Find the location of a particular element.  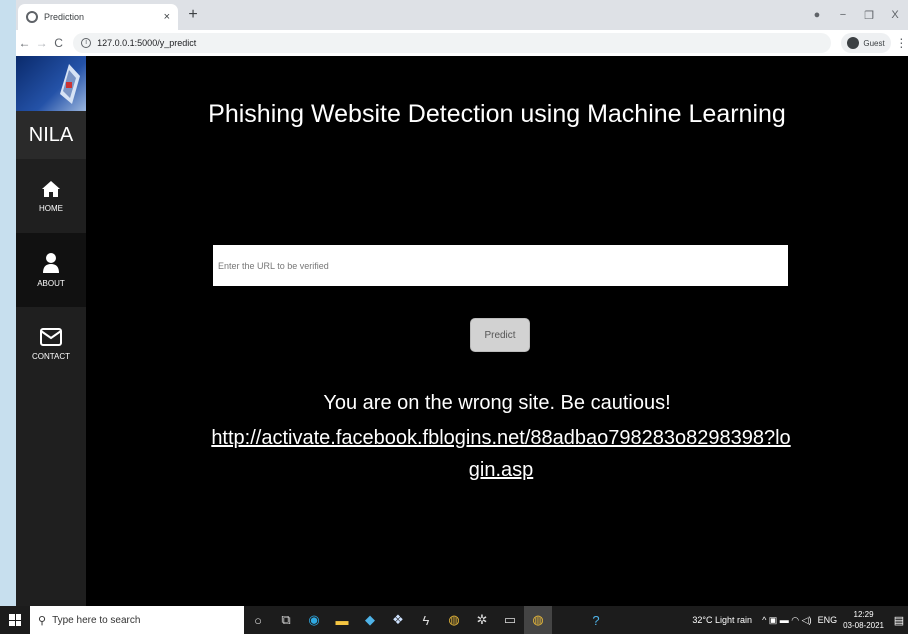

app-bolt-icon: ϟ is located at coordinates (426, 620).